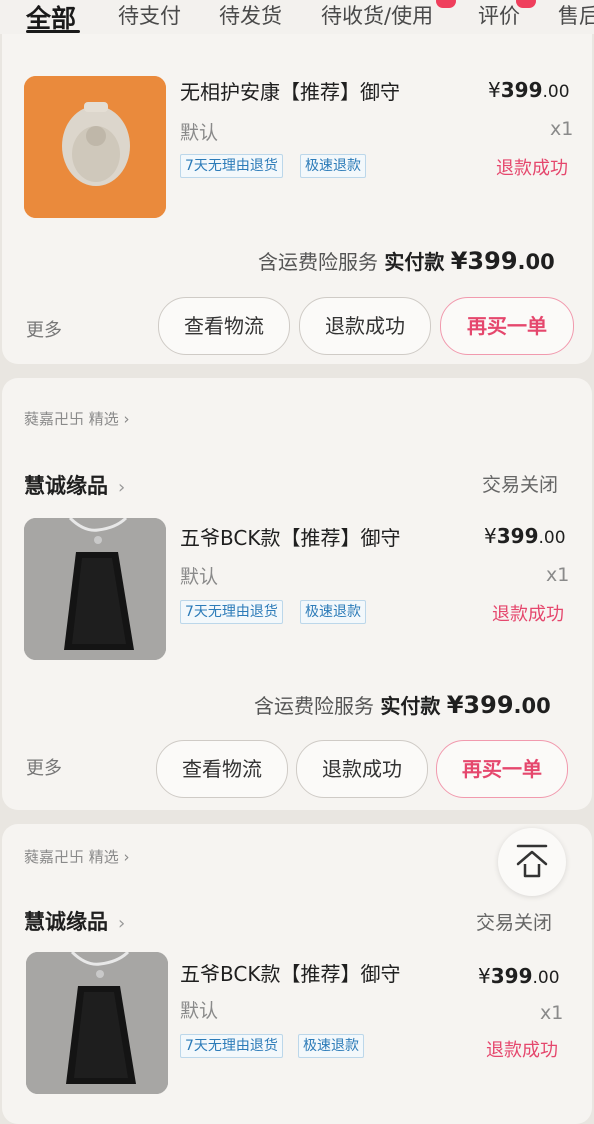 This screenshot has width=594, height=1124. I want to click on arrow-up-to-top-icon, so click(532, 861).